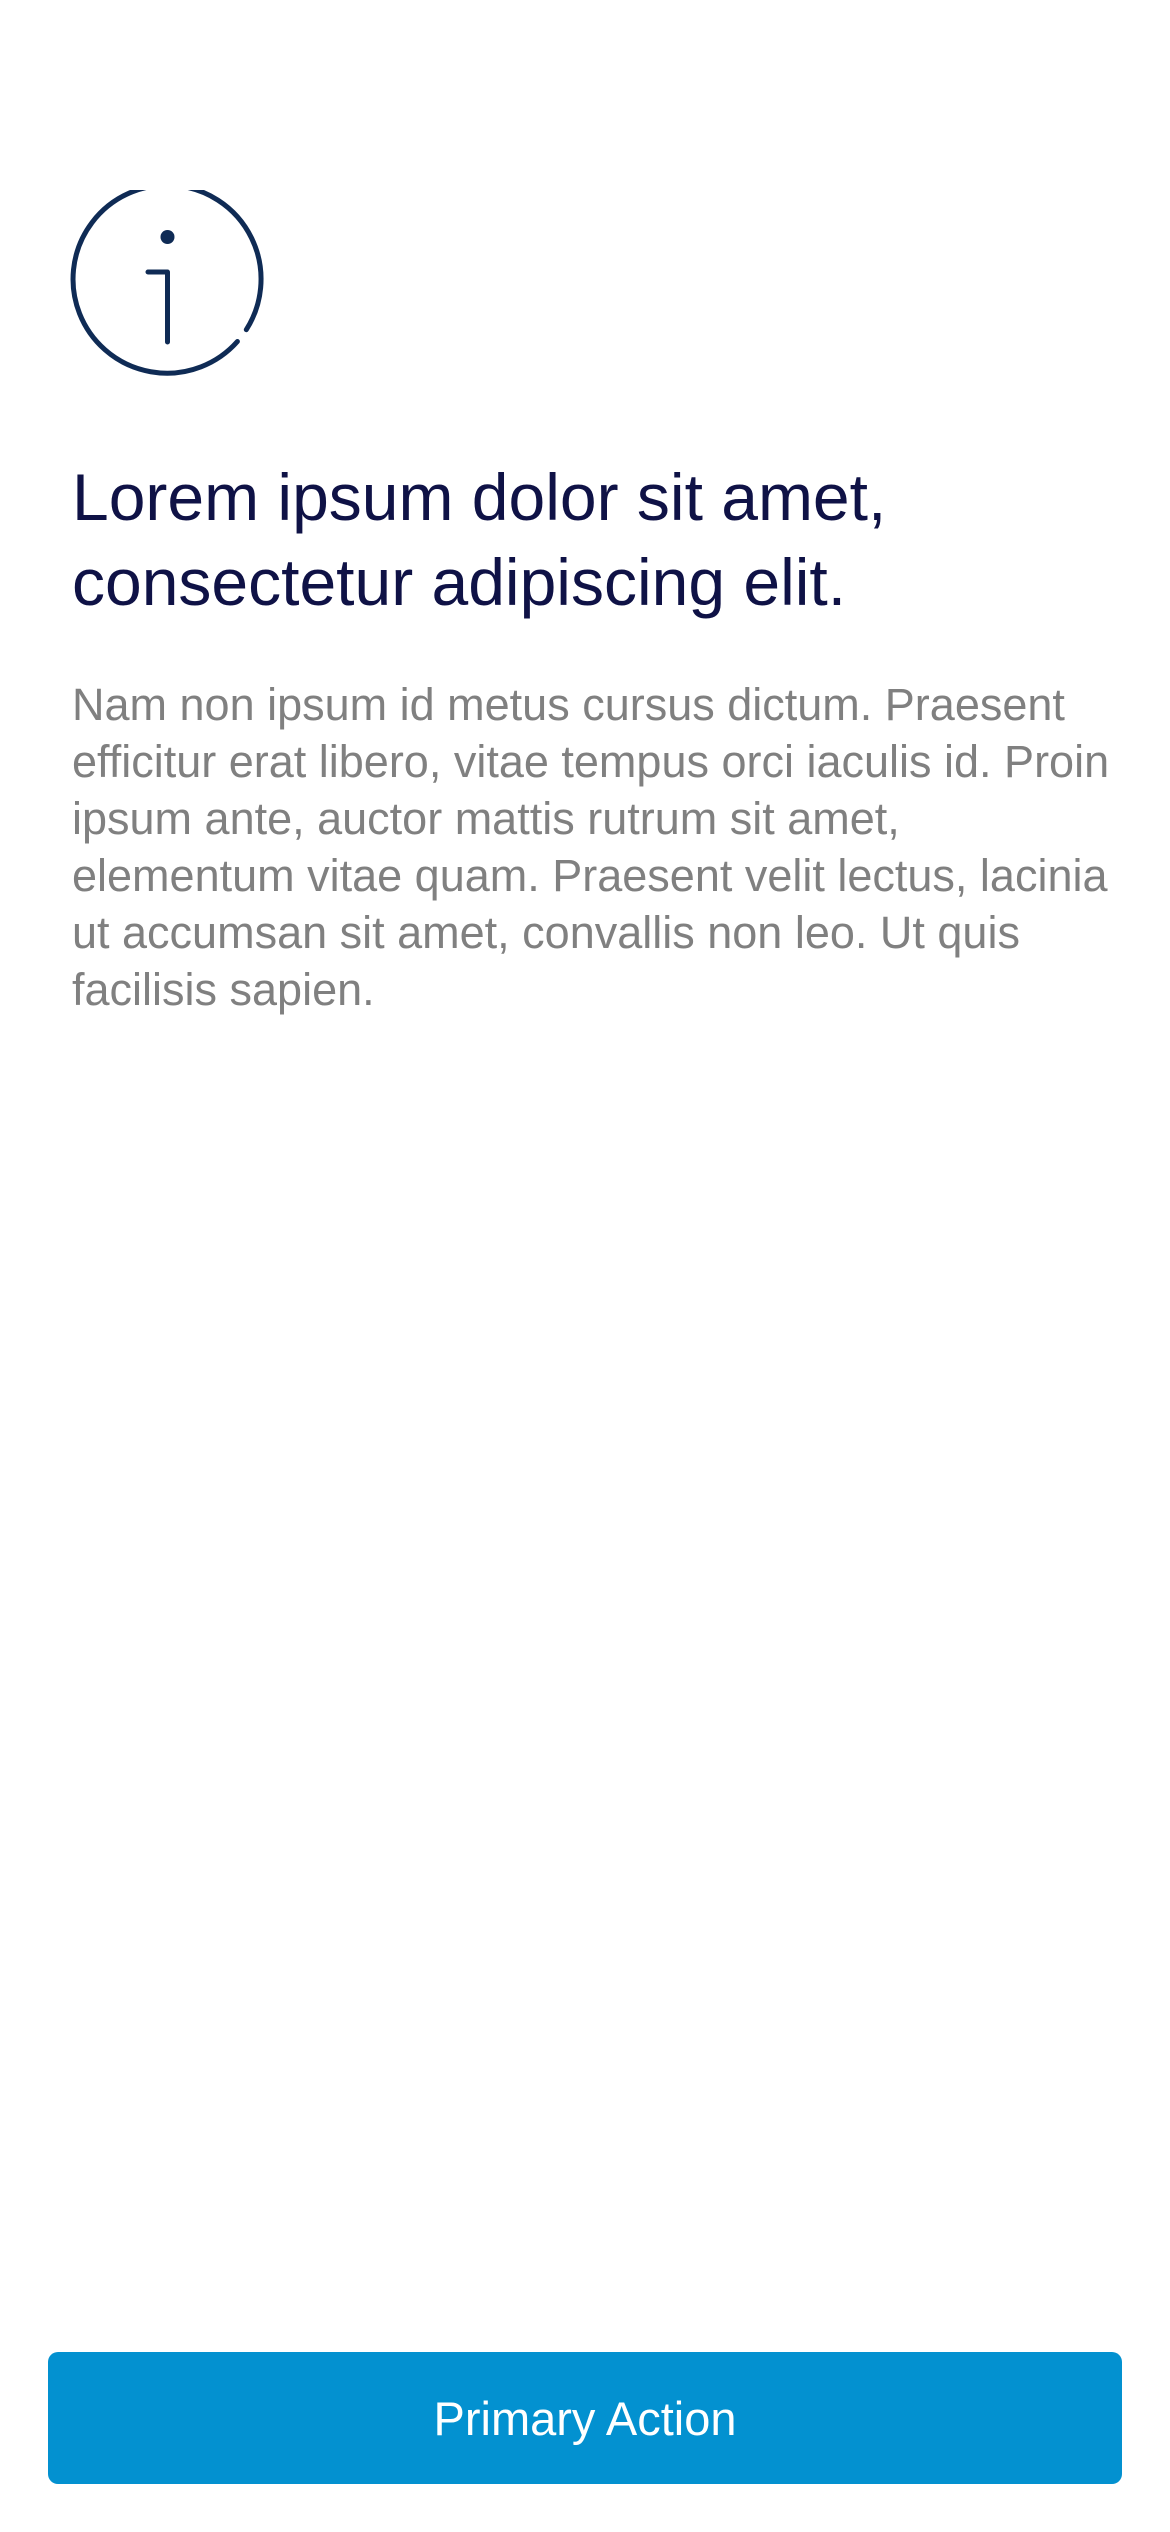 The width and height of the screenshot is (1170, 2532). Describe the element at coordinates (585, 2418) in the screenshot. I see `primary-action-button: Primary Action` at that location.